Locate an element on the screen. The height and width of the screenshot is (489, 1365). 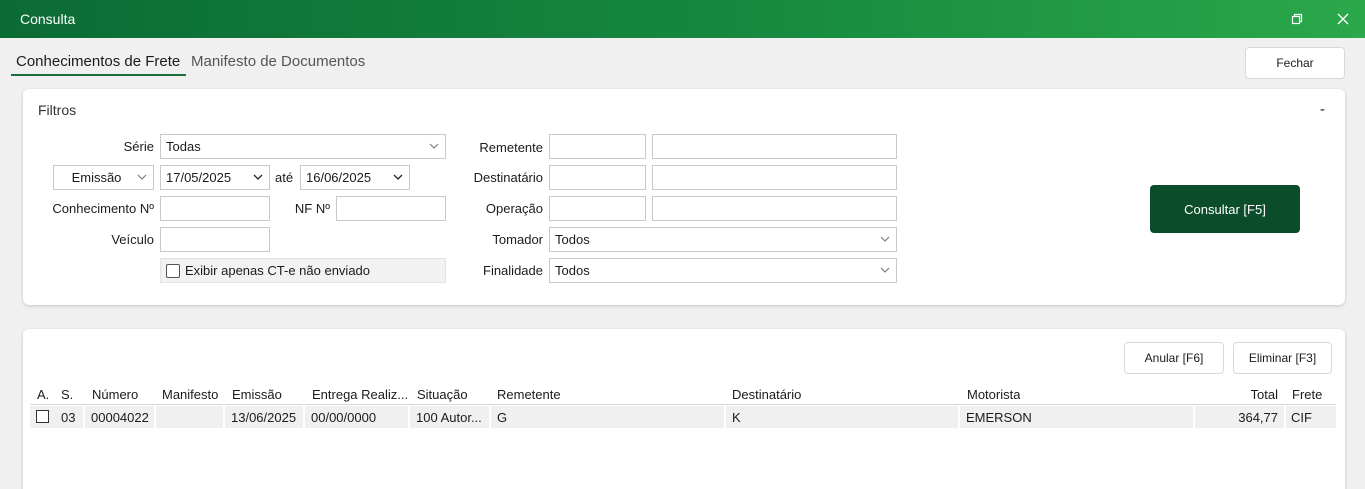
tab-conhecimentos-de-frete: Conhecimentos de Frete is located at coordinates (99, 64).